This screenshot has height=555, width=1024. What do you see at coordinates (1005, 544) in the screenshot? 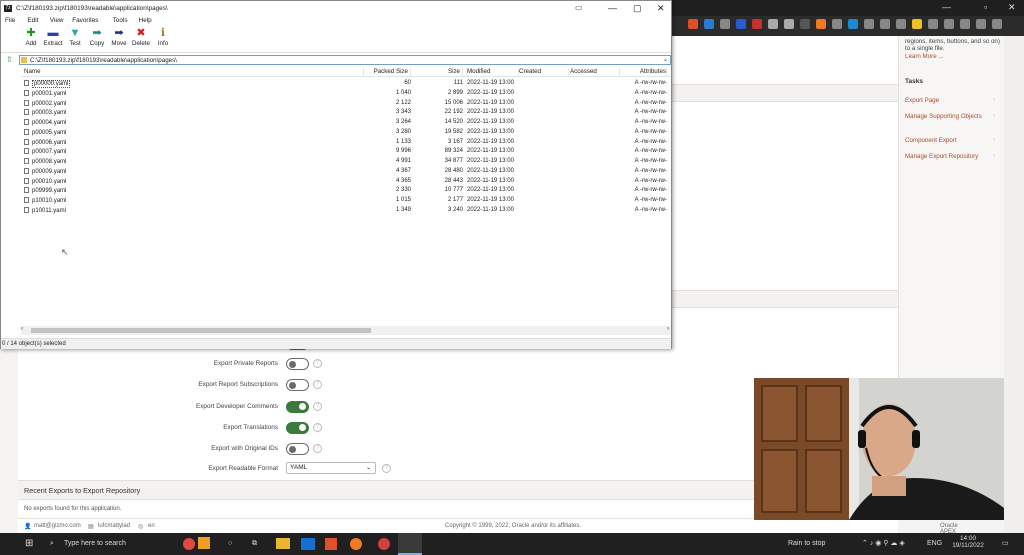
I see `notification-icon: ▭` at bounding box center [1005, 544].